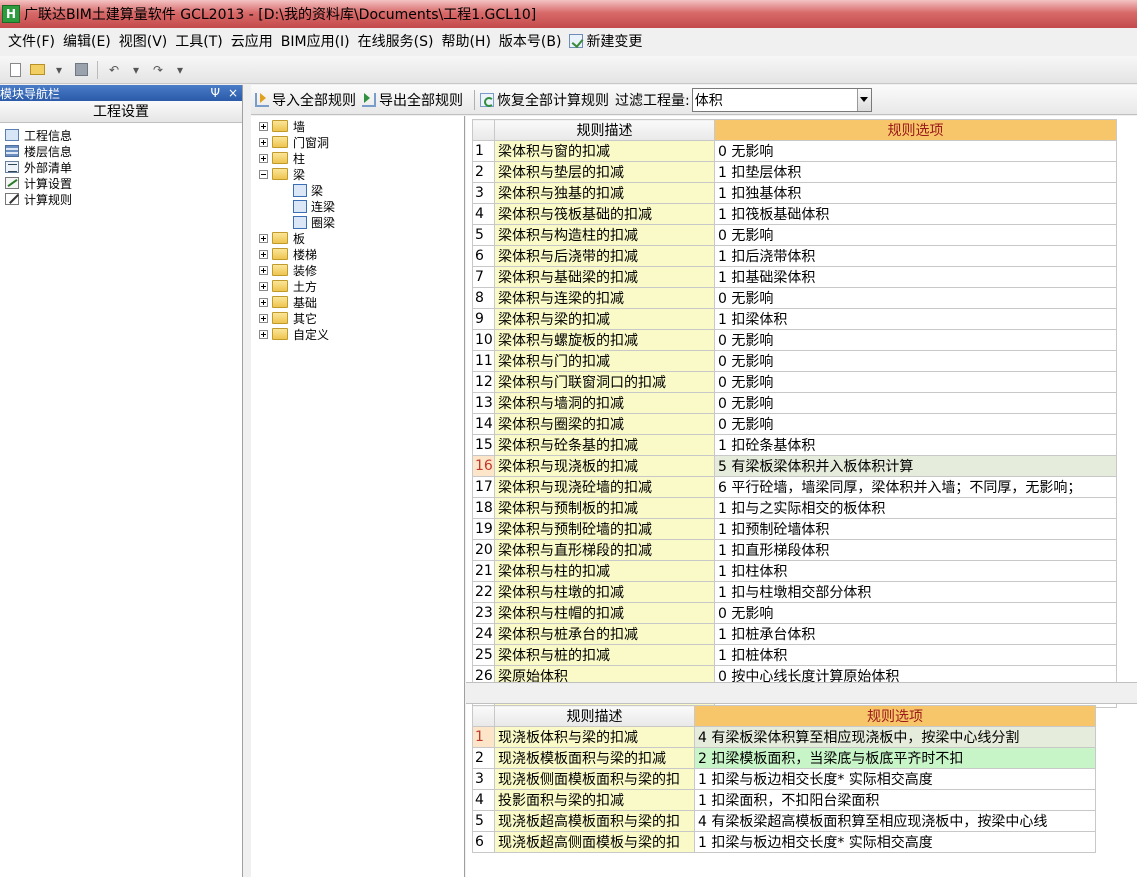 The height and width of the screenshot is (877, 1137). I want to click on nav-item-floor-info: 楼层信息, so click(121, 151).